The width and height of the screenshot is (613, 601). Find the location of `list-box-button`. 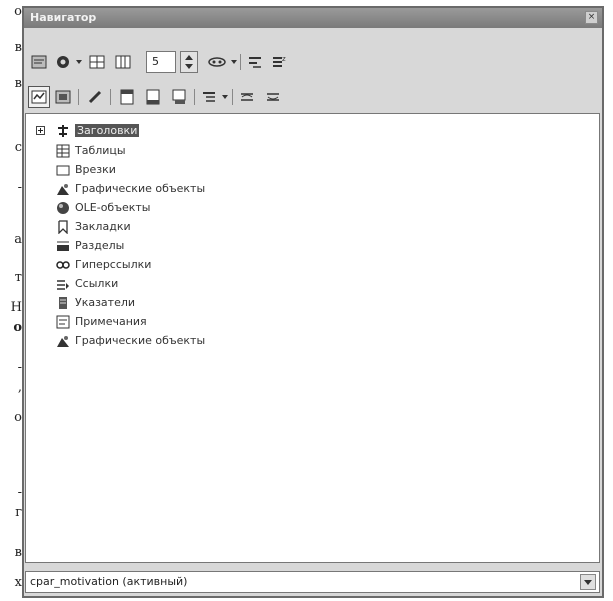

list-box-button is located at coordinates (39, 97).